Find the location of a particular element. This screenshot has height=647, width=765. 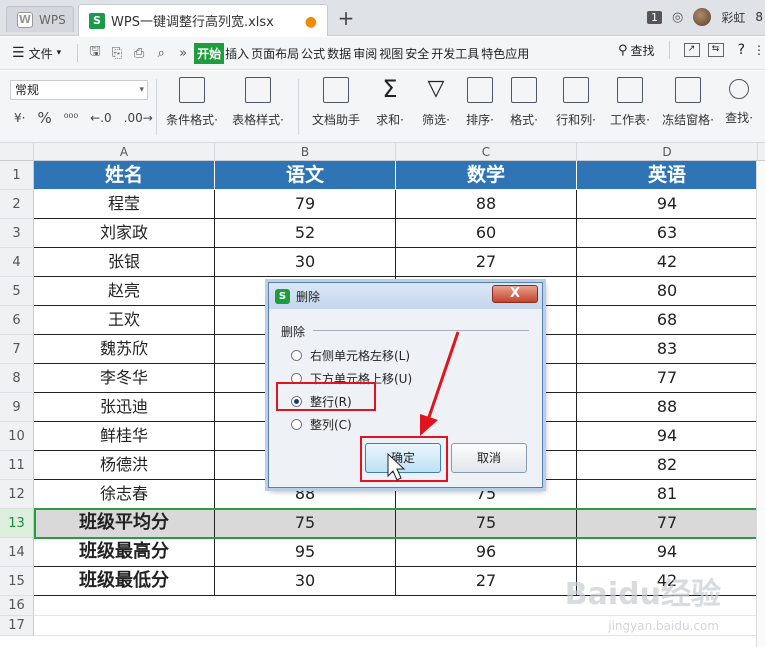

arrow-shaft is located at coordinates (443, 376).